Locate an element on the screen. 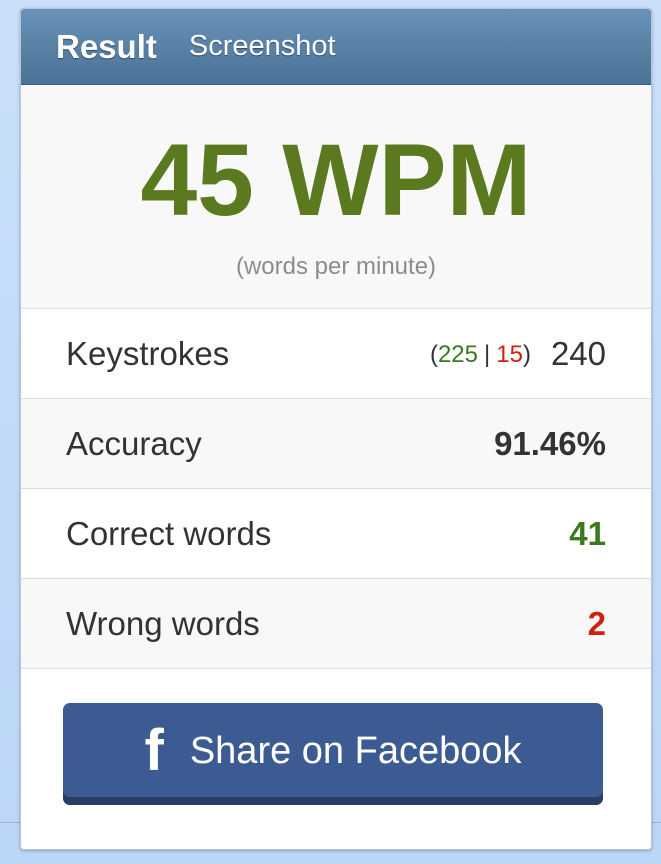 This screenshot has height=864, width=661. keystrokes-label: Keystrokes is located at coordinates (148, 353).